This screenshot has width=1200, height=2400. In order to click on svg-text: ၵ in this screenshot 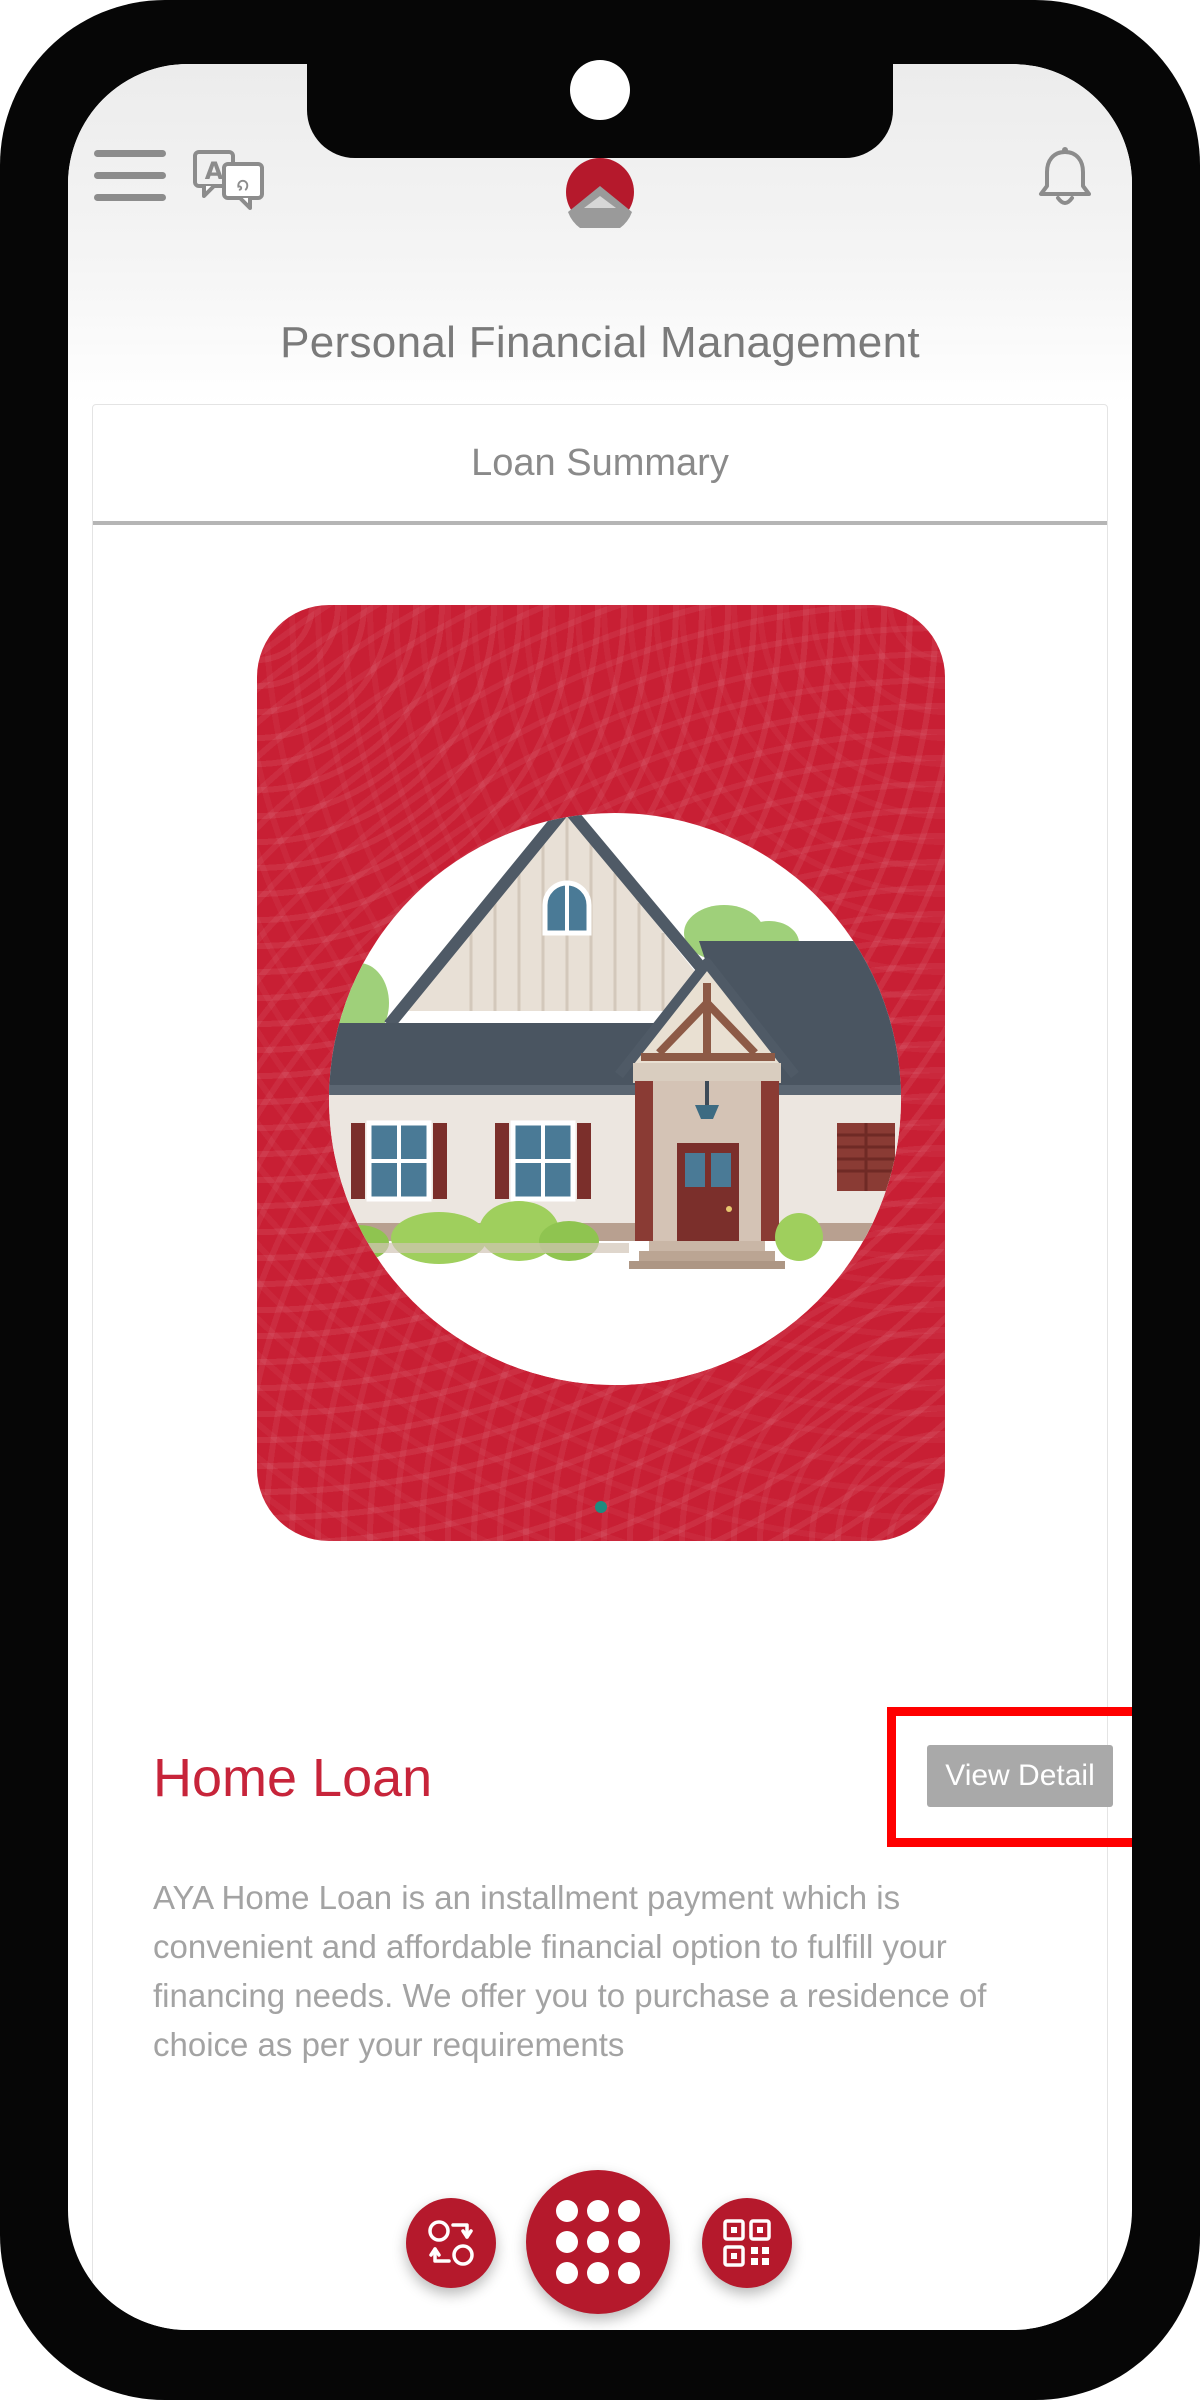, I will do `click(243, 183)`.